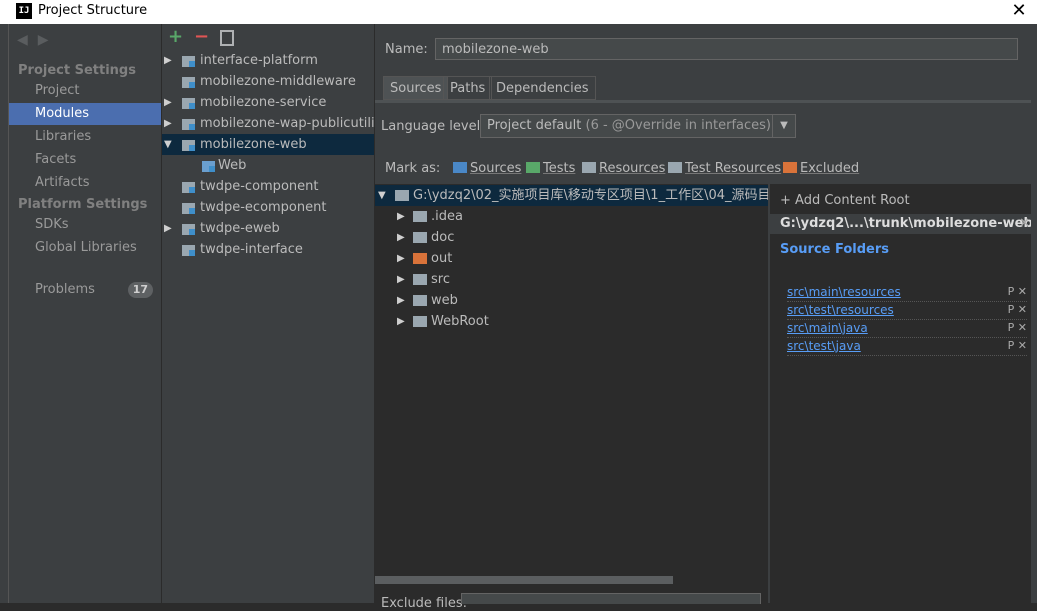 The height and width of the screenshot is (611, 1037). I want to click on remove-content-root-icon: ✕, so click(1024, 224).